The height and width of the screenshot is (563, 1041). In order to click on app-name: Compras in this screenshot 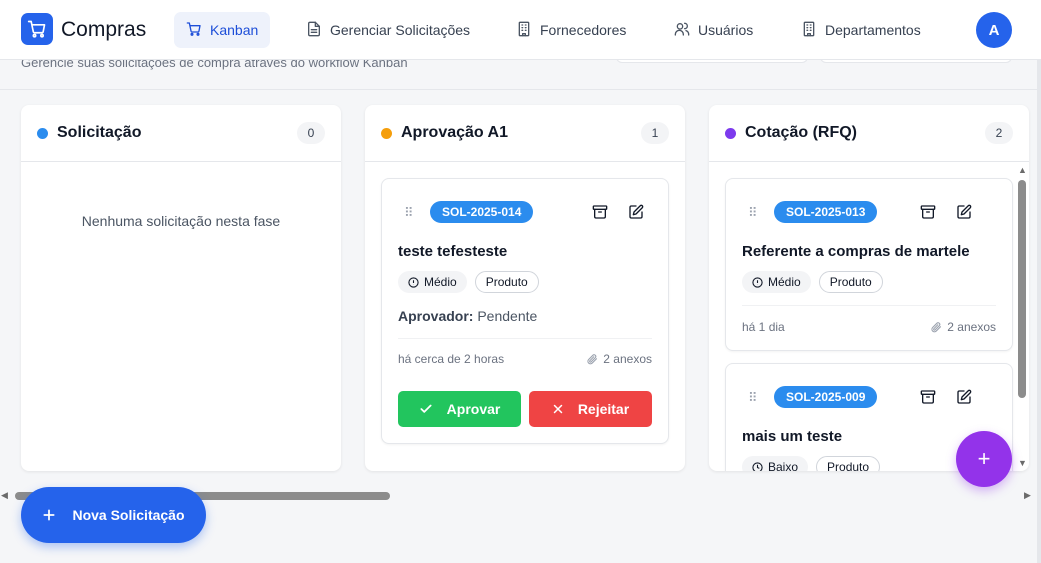, I will do `click(103, 30)`.